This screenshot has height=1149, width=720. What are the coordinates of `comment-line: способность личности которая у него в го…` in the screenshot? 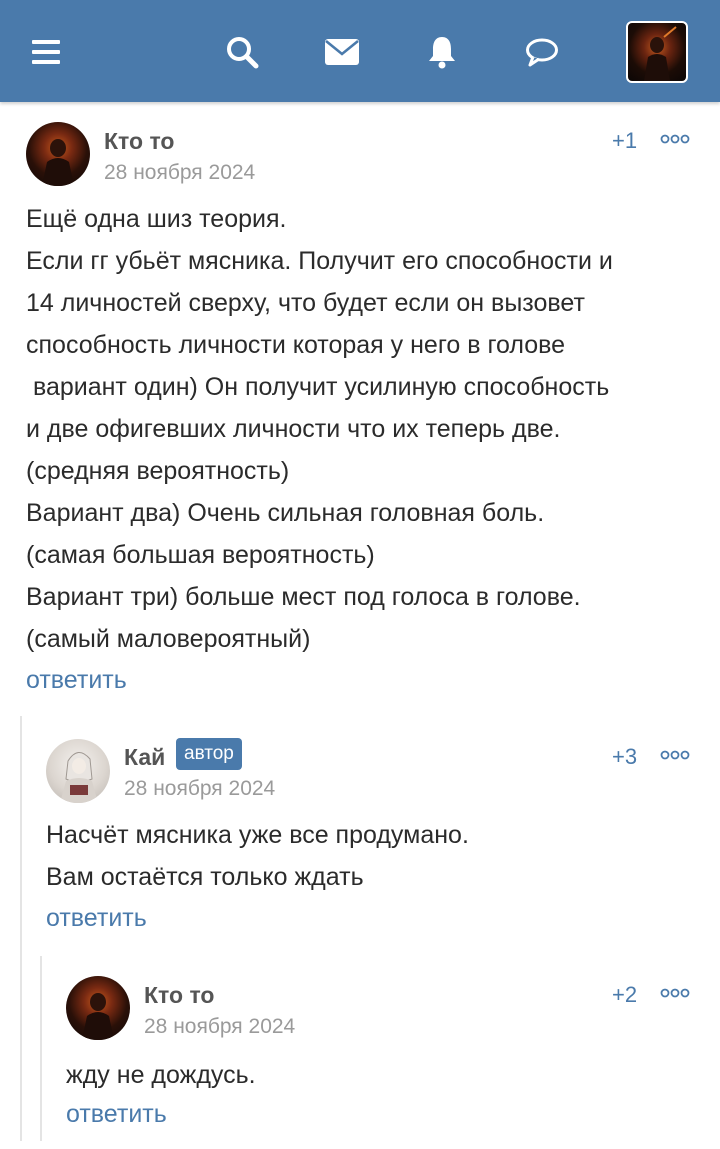 It's located at (296, 345).